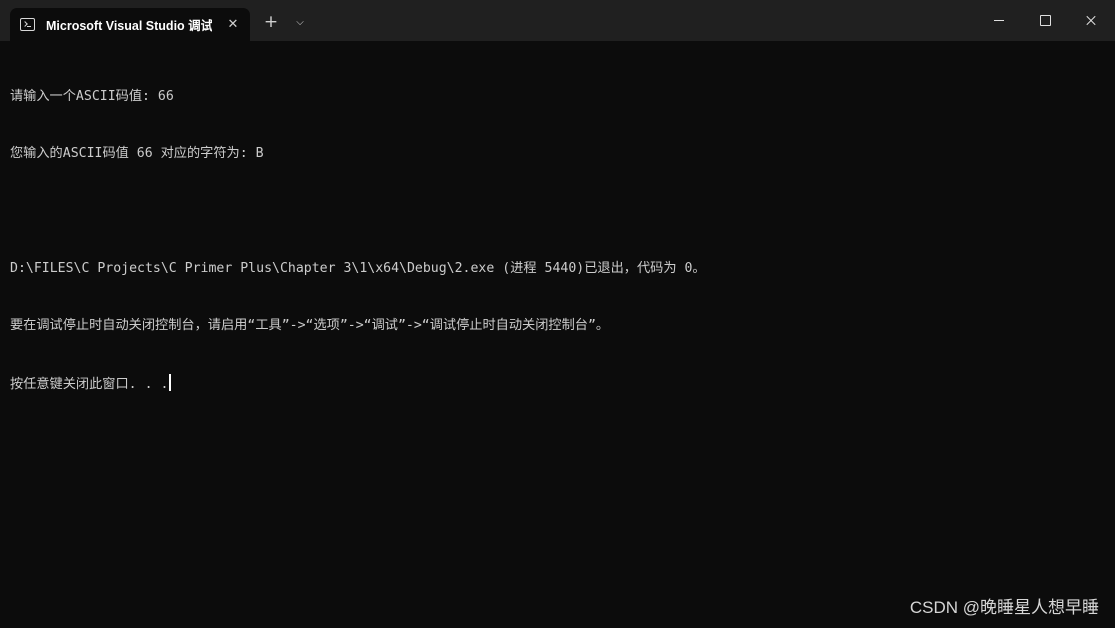 This screenshot has width=1115, height=628. Describe the element at coordinates (271, 22) in the screenshot. I see `new-tab-button: +` at that location.